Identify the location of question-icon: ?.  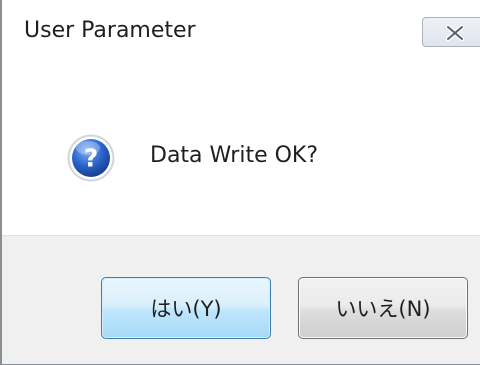
(91, 158).